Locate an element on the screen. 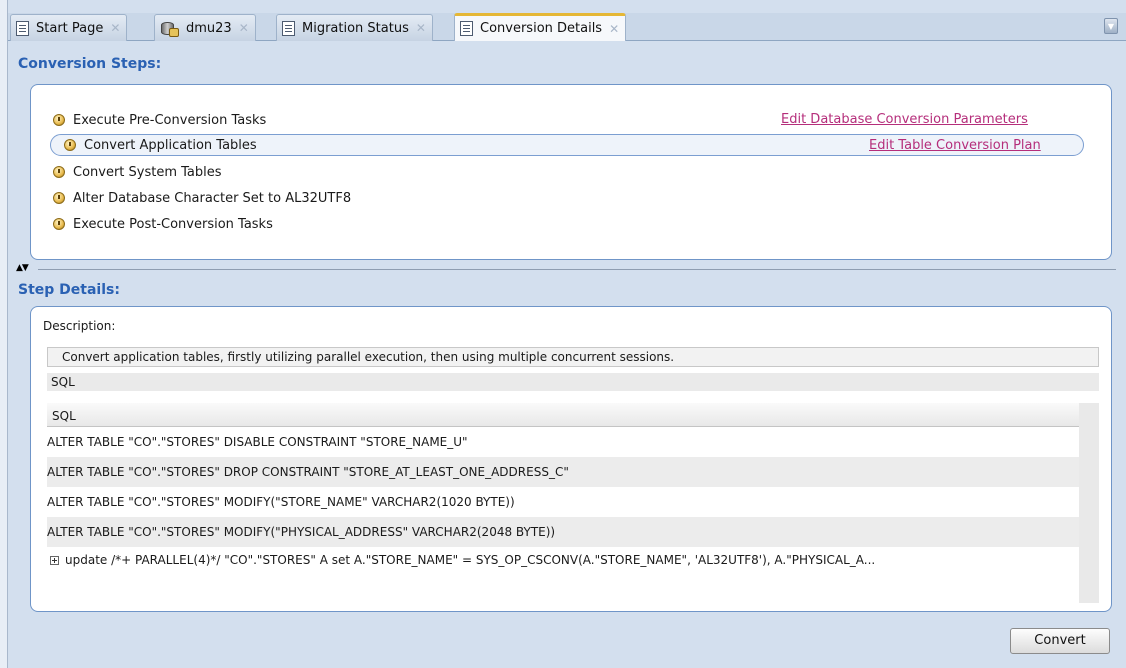  conversion-steps-title: Conversion Steps: is located at coordinates (90, 64).